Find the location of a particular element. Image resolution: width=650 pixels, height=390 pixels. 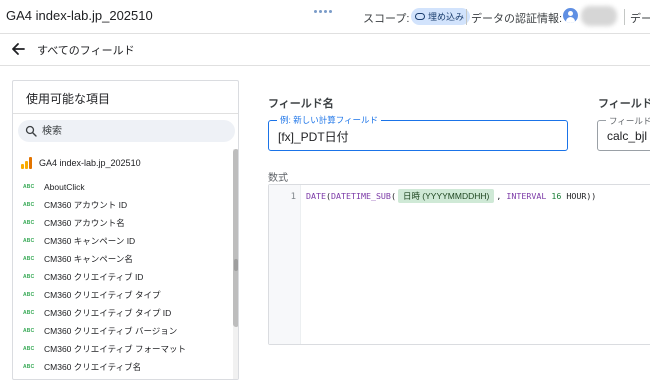

list-item: ABC CM360 クリエイティブ名 is located at coordinates (82, 367).